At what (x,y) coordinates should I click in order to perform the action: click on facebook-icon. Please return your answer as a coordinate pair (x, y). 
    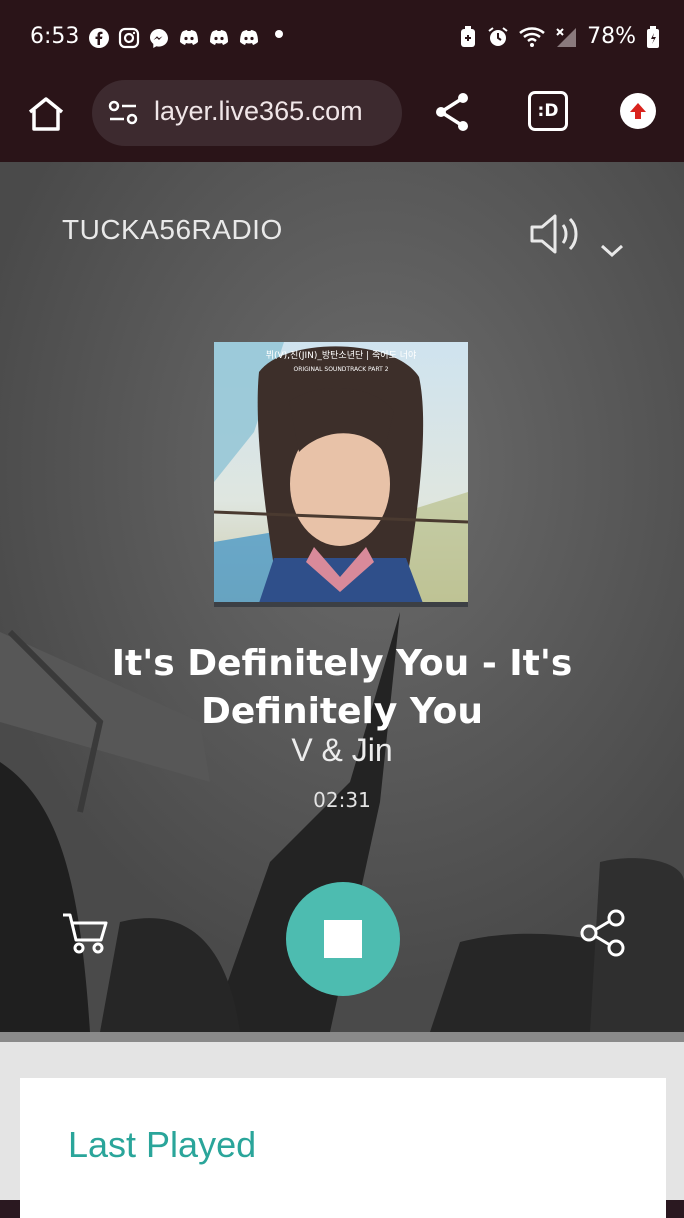
    Looking at the image, I should click on (99, 38).